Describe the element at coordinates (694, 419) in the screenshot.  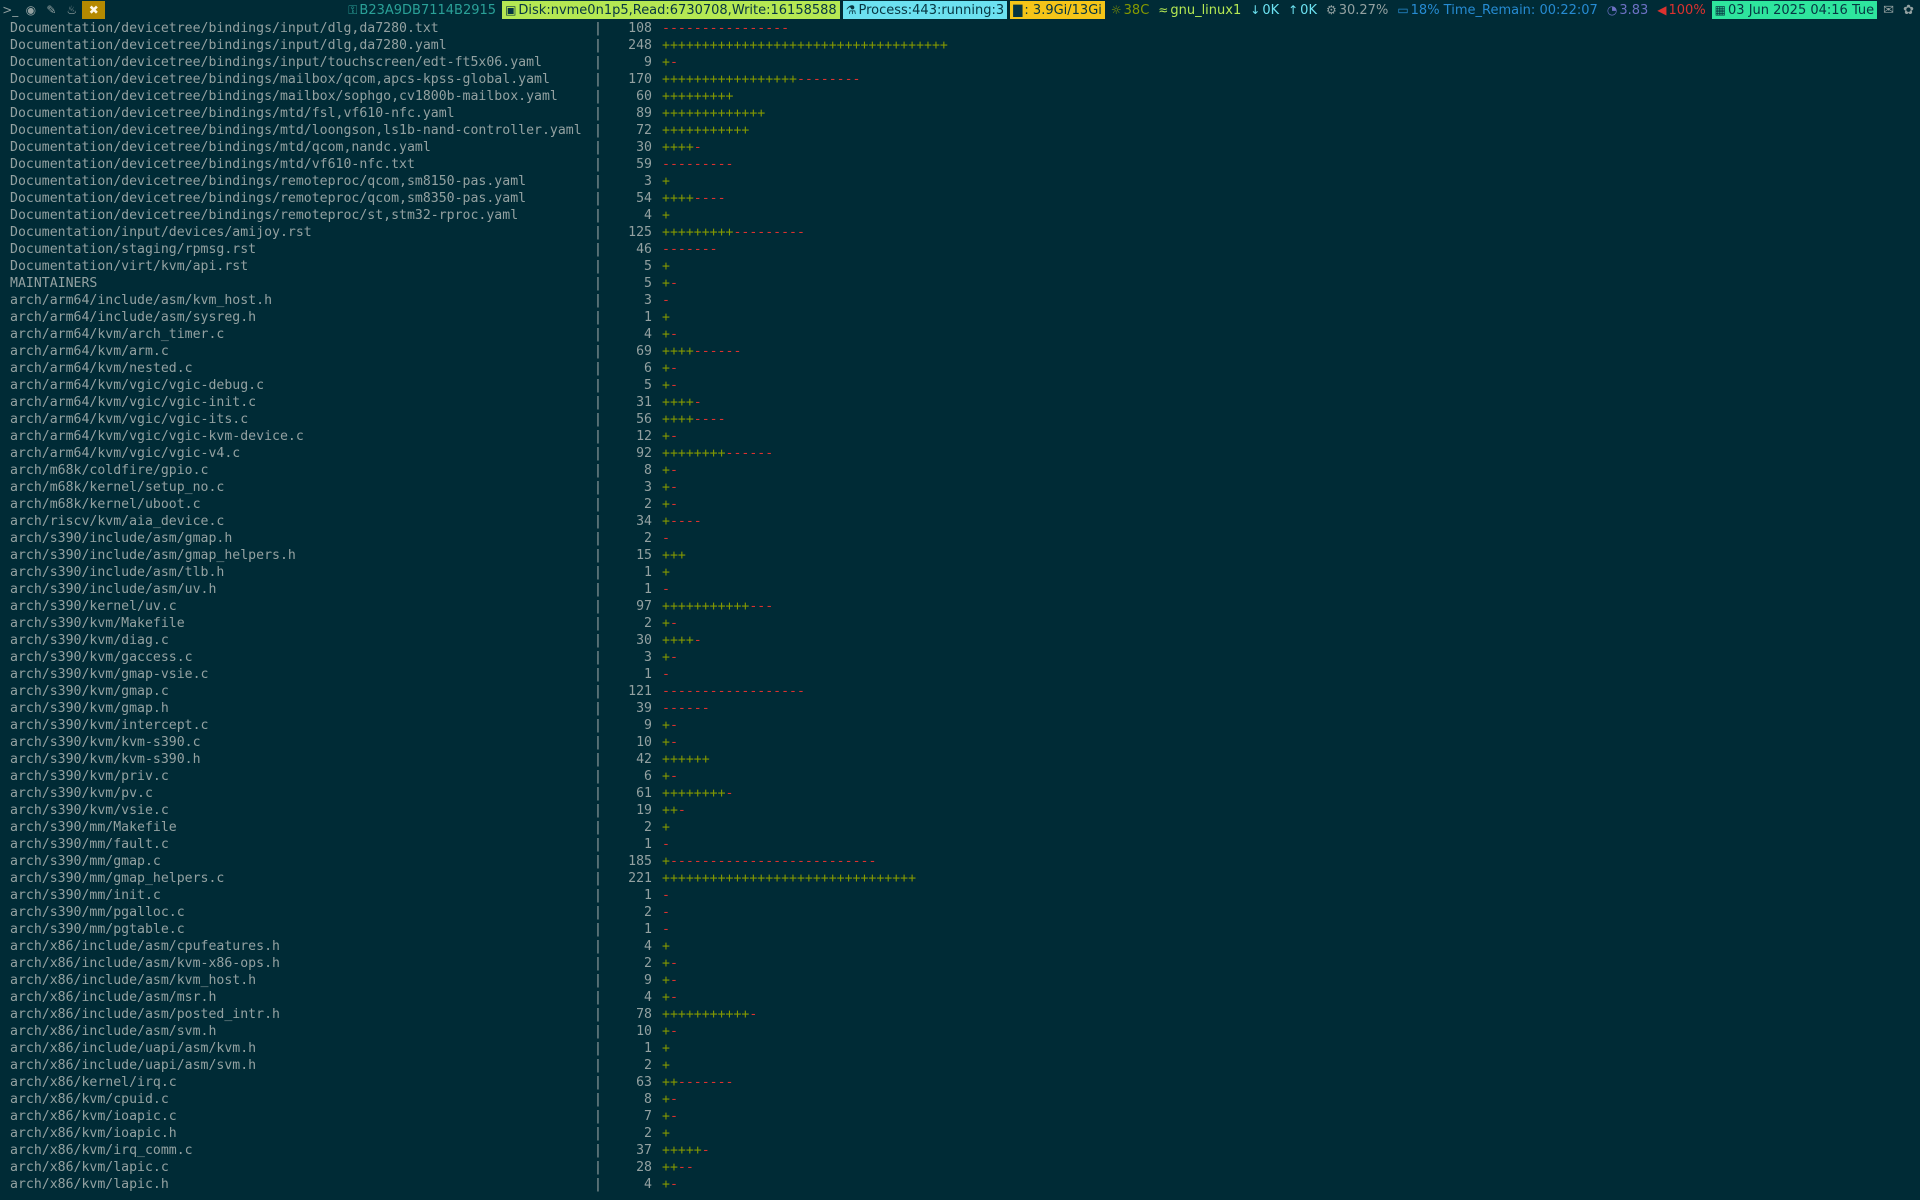
I see `change-graph: ++++ ----` at that location.